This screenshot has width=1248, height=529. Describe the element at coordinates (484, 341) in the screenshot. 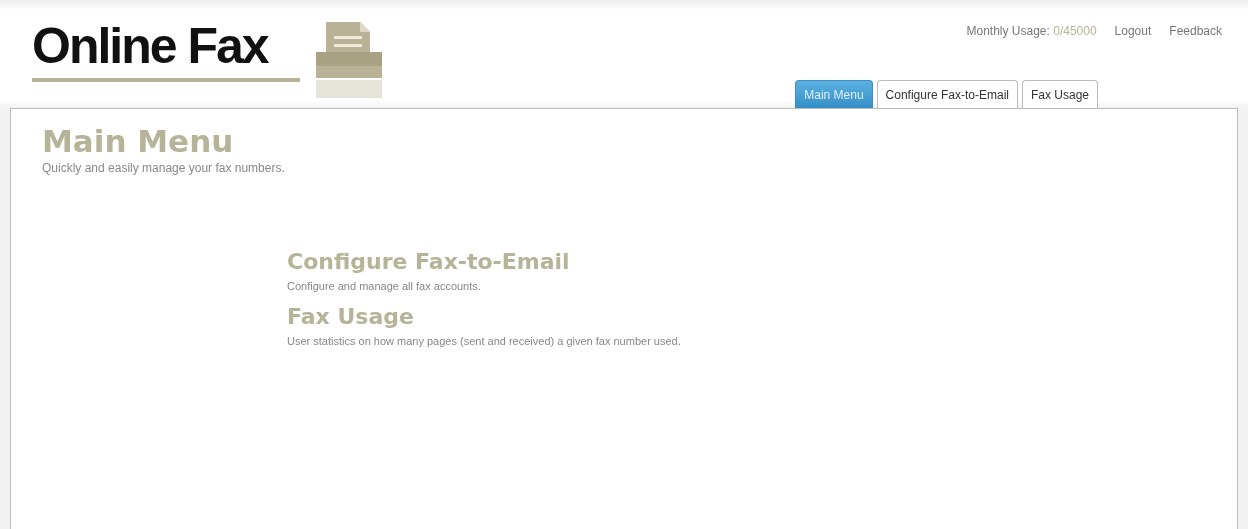

I see `menu-description: User statistics on how many pages (sent and received) a given fax number used.` at that location.